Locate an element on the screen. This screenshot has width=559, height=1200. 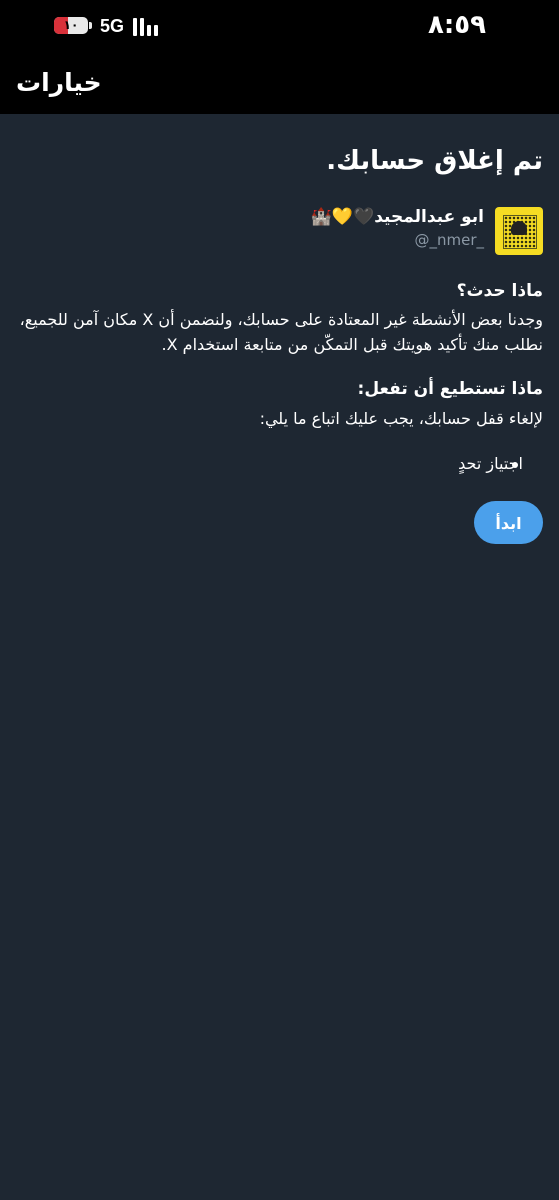
ghost-icon is located at coordinates (519, 228).